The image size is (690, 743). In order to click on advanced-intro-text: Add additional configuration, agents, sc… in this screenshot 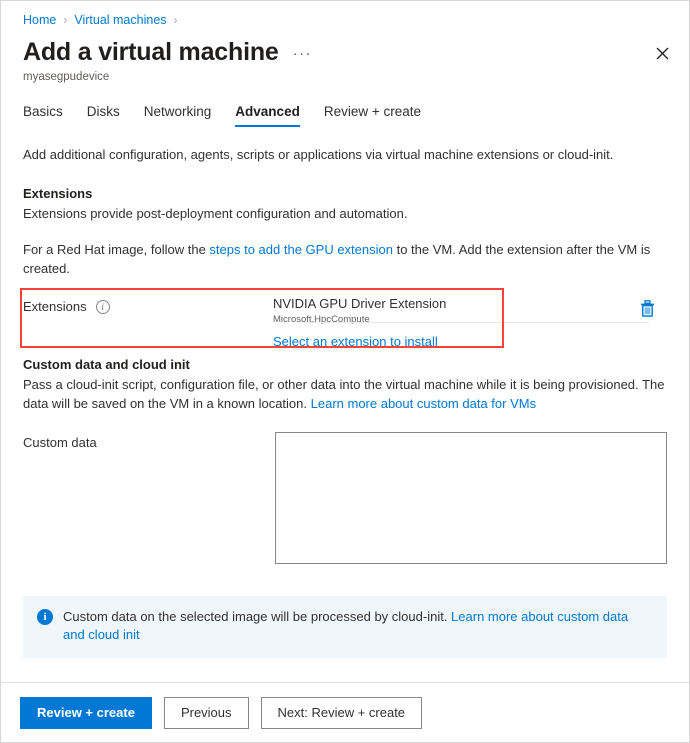, I will do `click(318, 154)`.